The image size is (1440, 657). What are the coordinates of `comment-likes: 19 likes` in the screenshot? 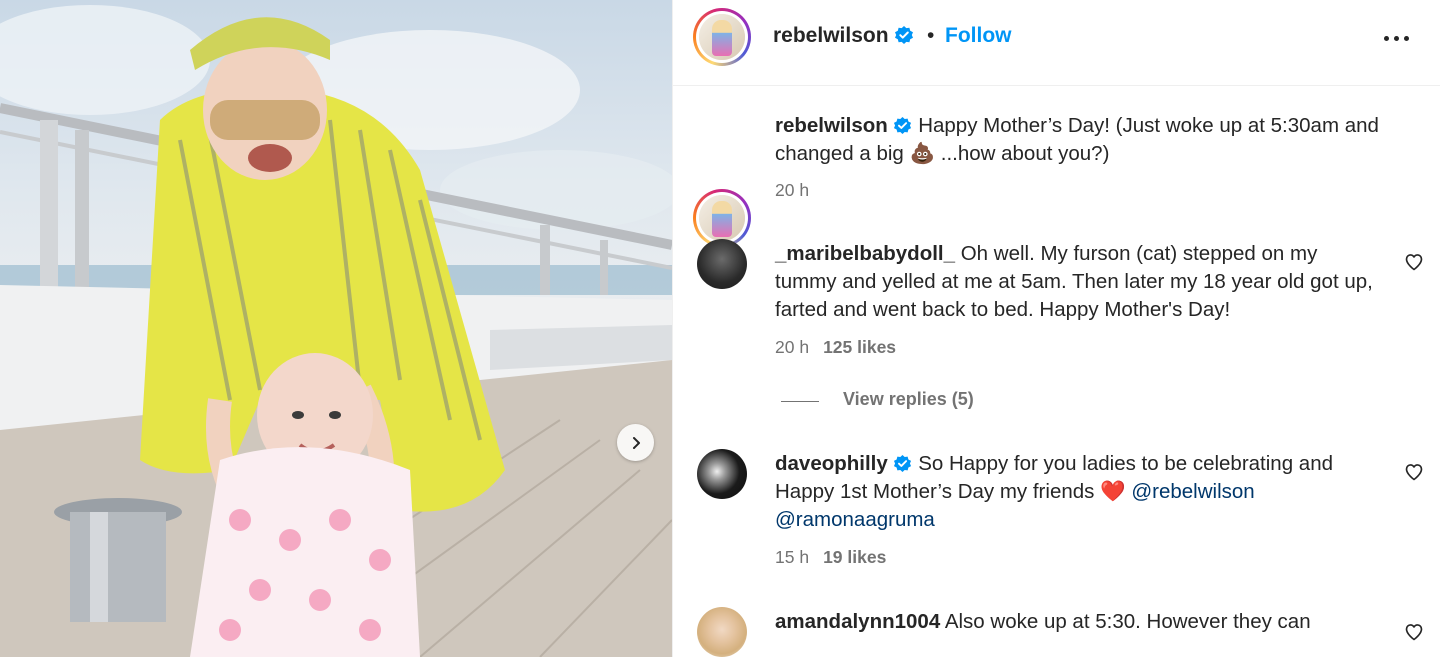 It's located at (854, 557).